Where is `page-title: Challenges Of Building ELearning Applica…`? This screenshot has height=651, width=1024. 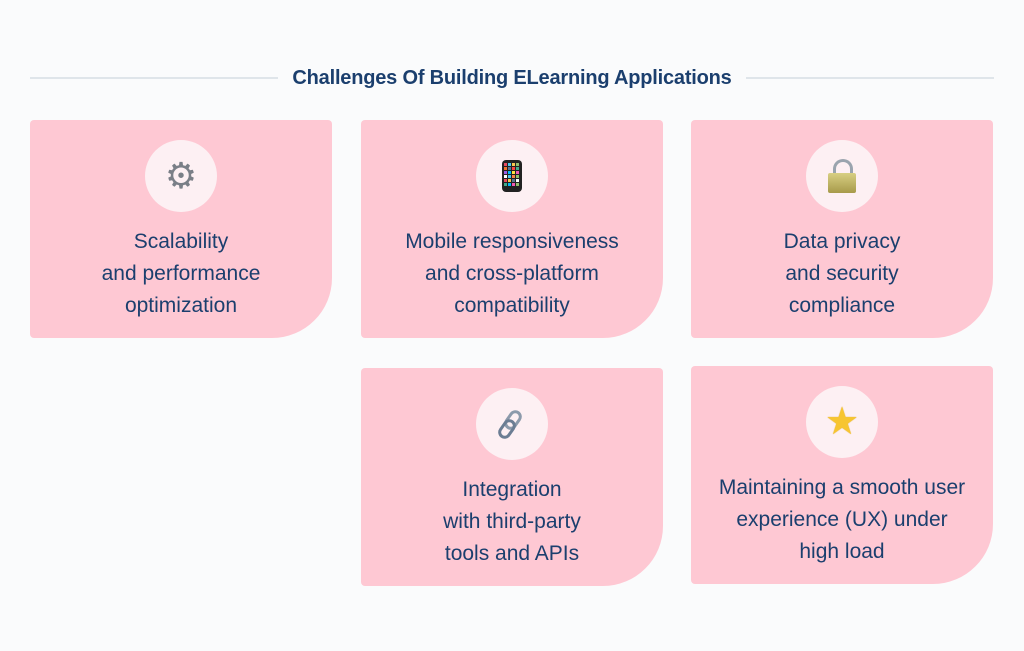
page-title: Challenges Of Building ELearning Applica… is located at coordinates (512, 77).